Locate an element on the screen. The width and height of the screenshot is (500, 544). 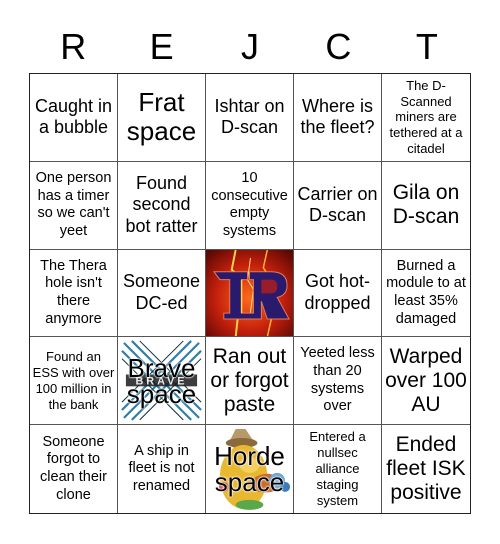
cell-text: Carrier on D-scan is located at coordinates (337, 204).